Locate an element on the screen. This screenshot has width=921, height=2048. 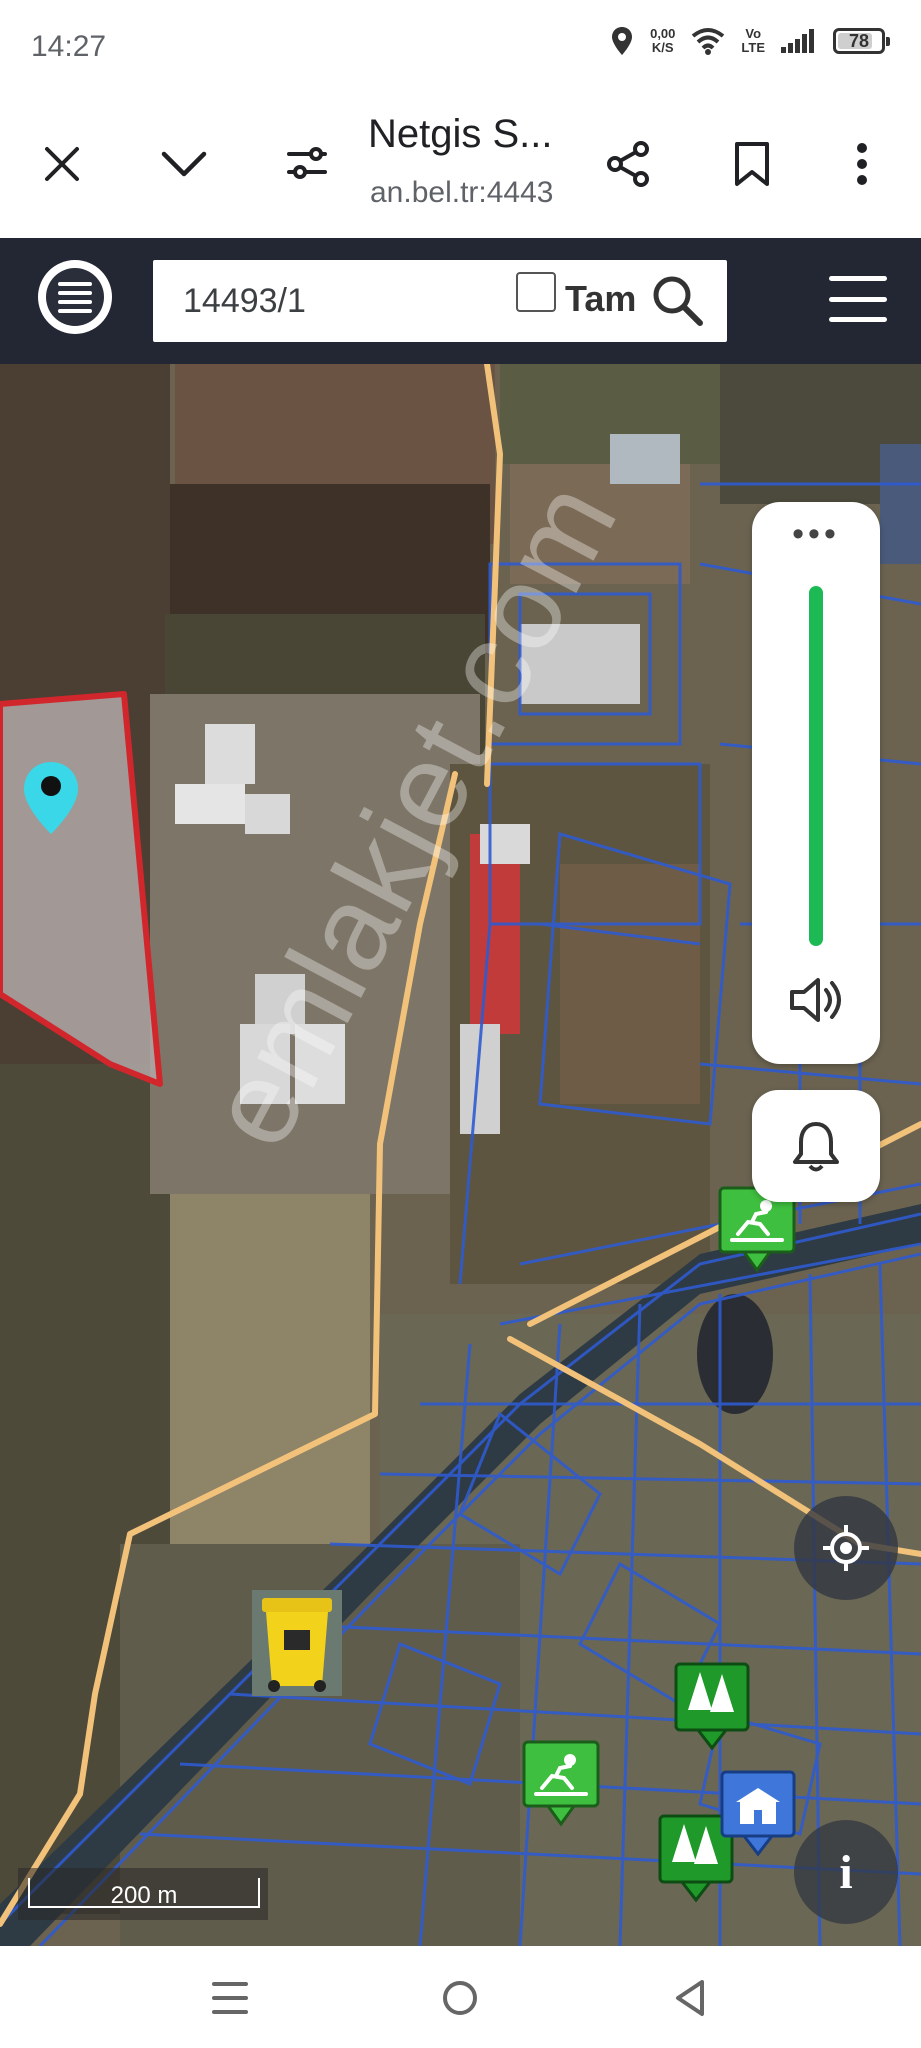
battery-icon: 78 is located at coordinates (861, 41).